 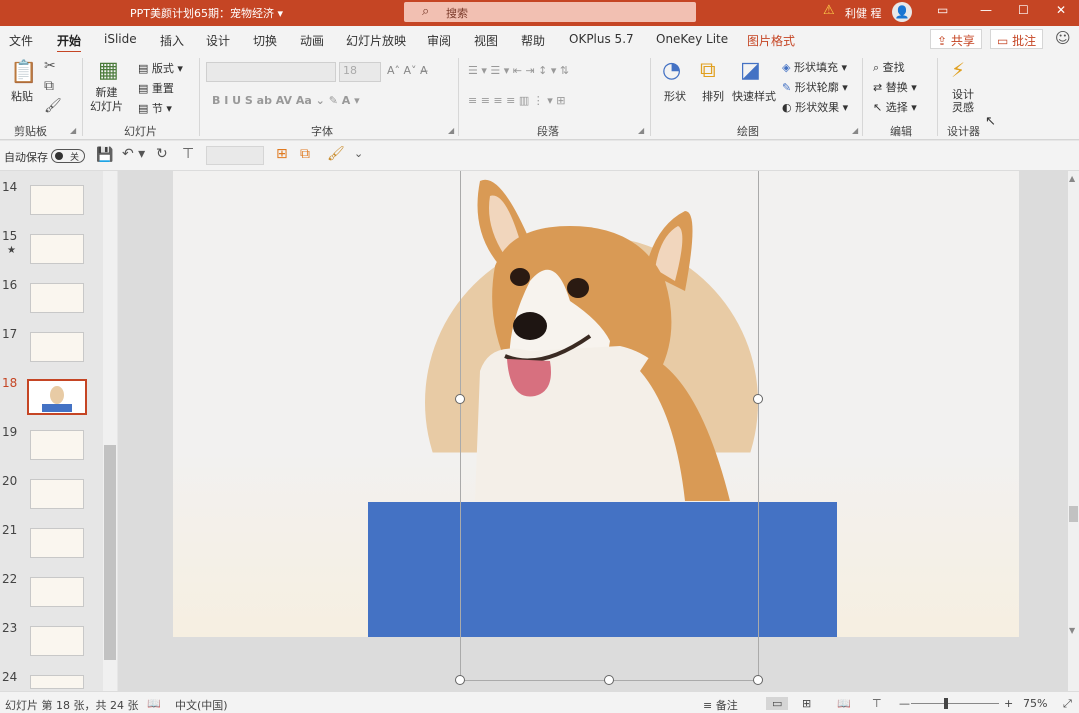 I want to click on notes-button: ≡ 备注, so click(x=720, y=705).